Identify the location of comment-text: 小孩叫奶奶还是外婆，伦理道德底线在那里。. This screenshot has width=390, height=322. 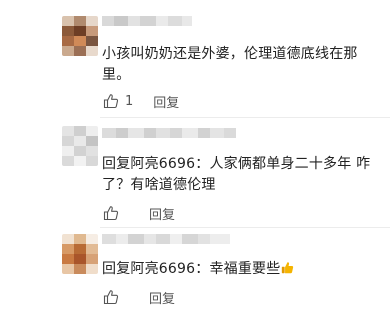
(240, 65).